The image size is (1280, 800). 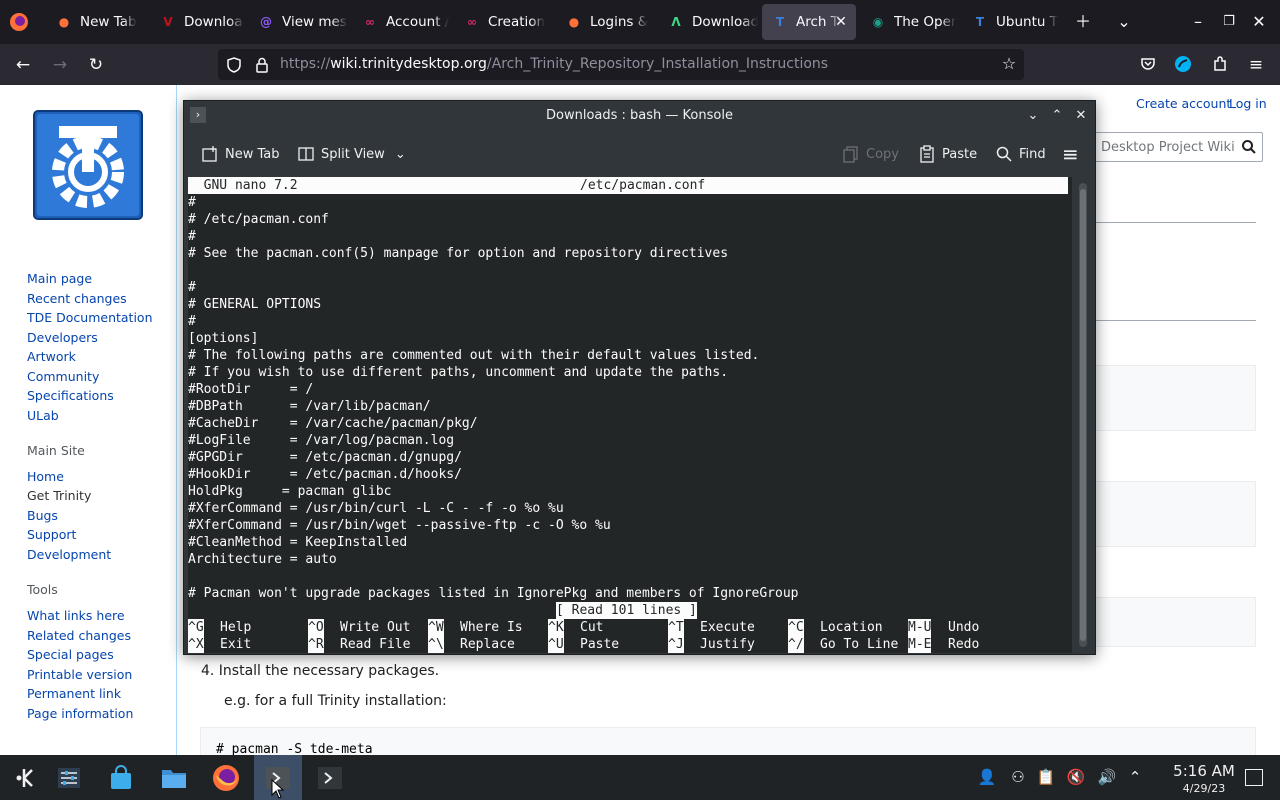 I want to click on kde-launcher-icon, so click(x=24, y=777).